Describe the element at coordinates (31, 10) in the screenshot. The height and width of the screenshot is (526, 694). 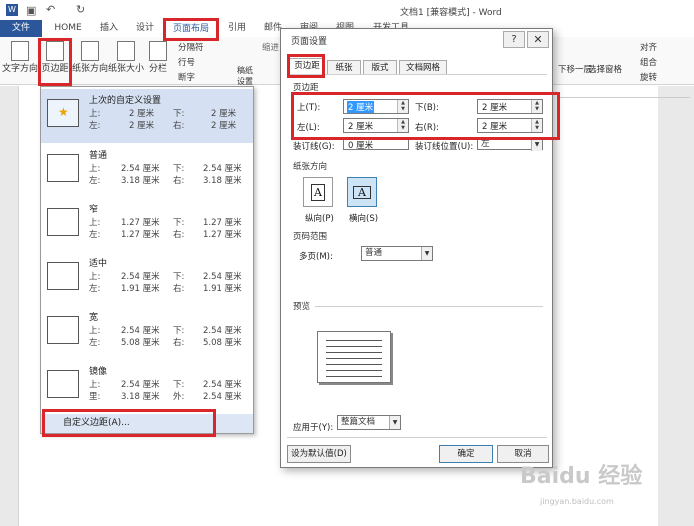
I see `save-icon: ▣` at that location.